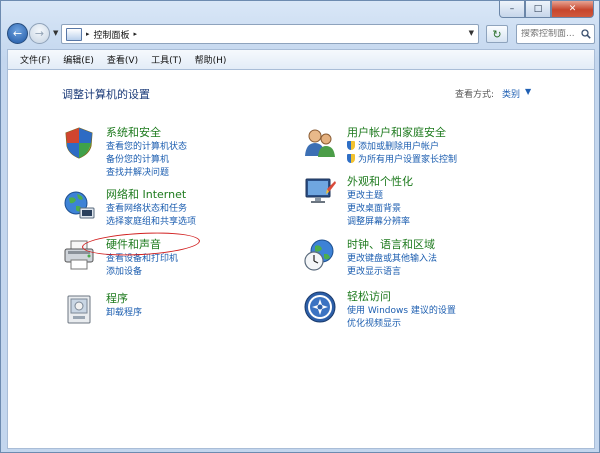  I want to click on category-title: 网络和 Internet, so click(146, 194).